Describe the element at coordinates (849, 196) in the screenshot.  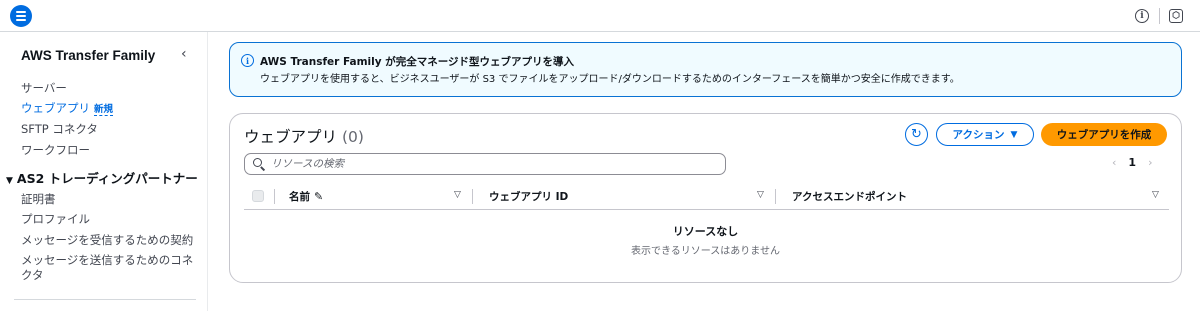
I see `column-header-access-endpoint: アクセスエンドポイント` at that location.